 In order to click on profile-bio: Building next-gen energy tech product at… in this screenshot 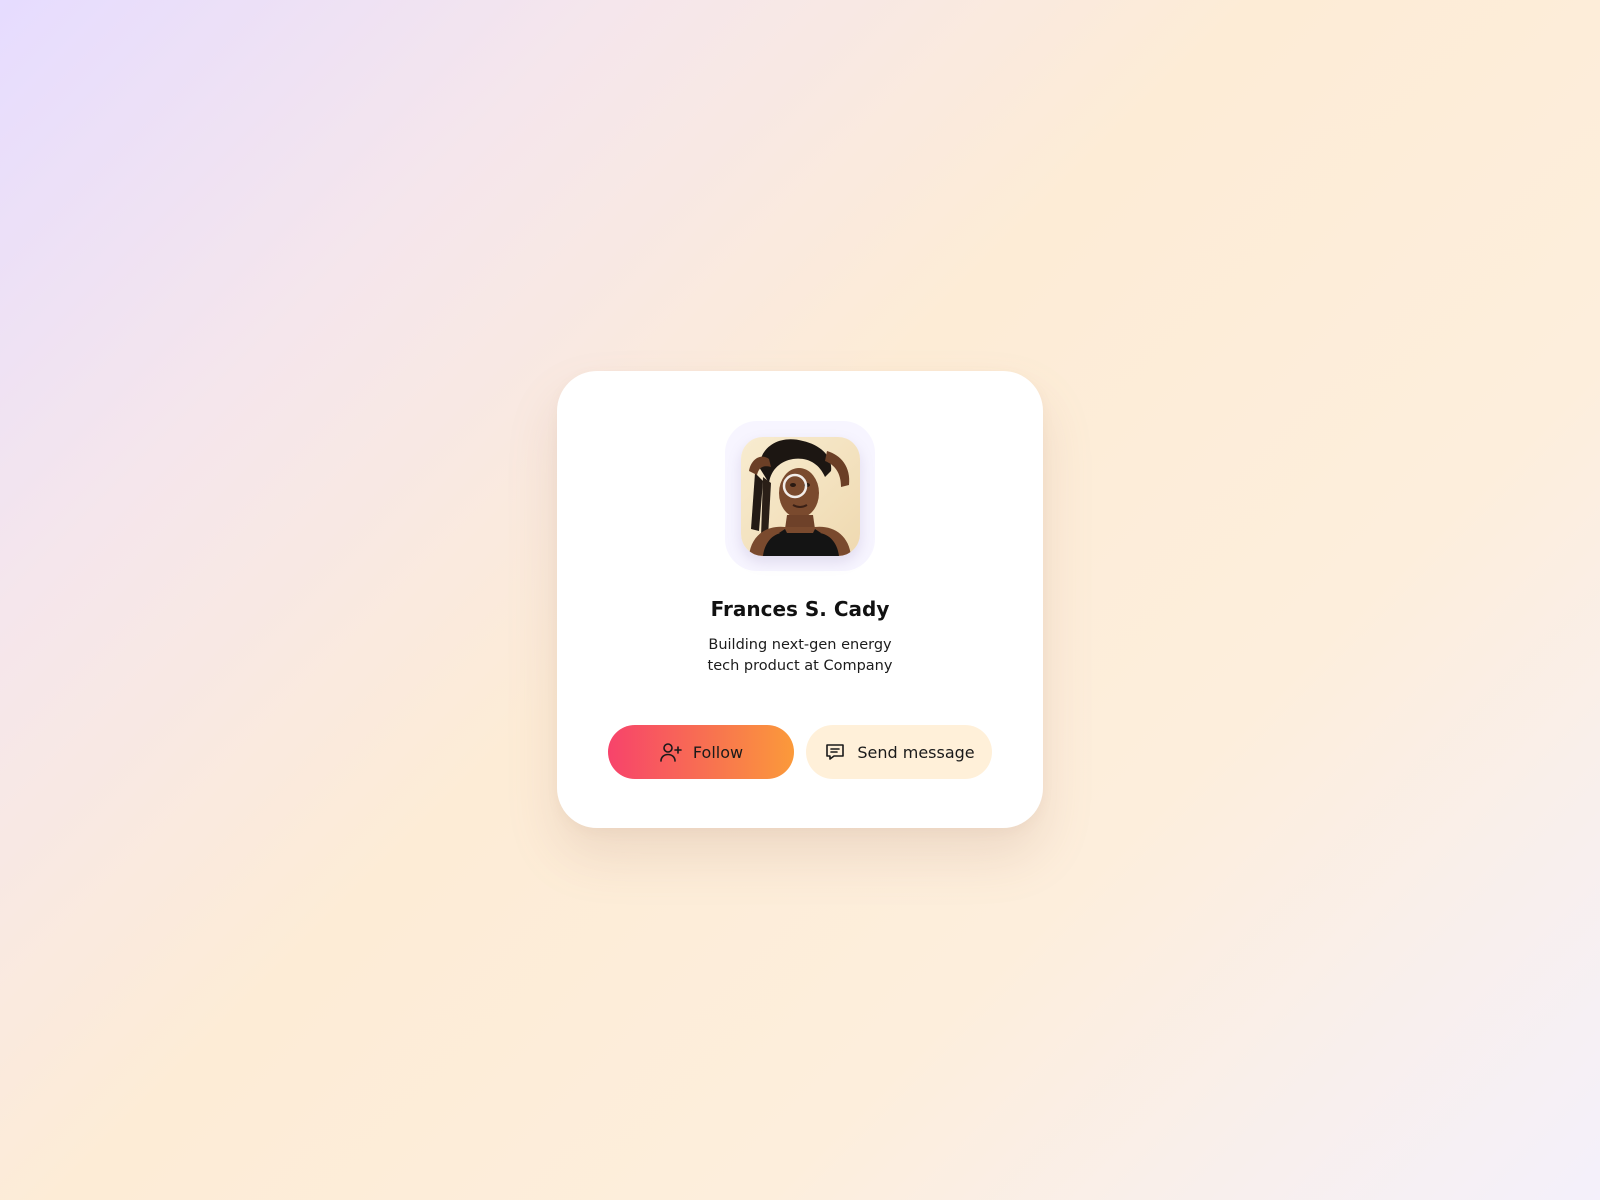, I will do `click(800, 656)`.